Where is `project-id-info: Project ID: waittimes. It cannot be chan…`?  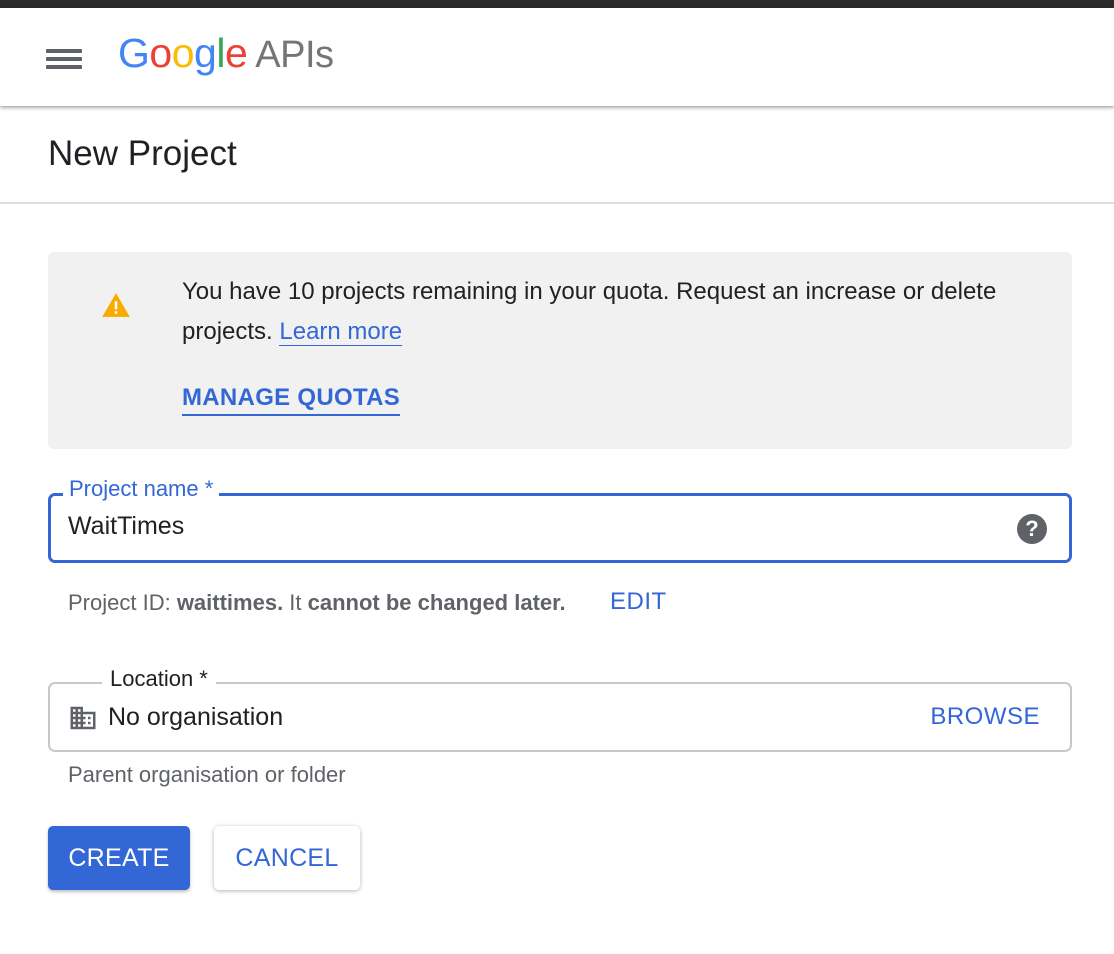 project-id-info: Project ID: waittimes. It cannot be chan… is located at coordinates (317, 603).